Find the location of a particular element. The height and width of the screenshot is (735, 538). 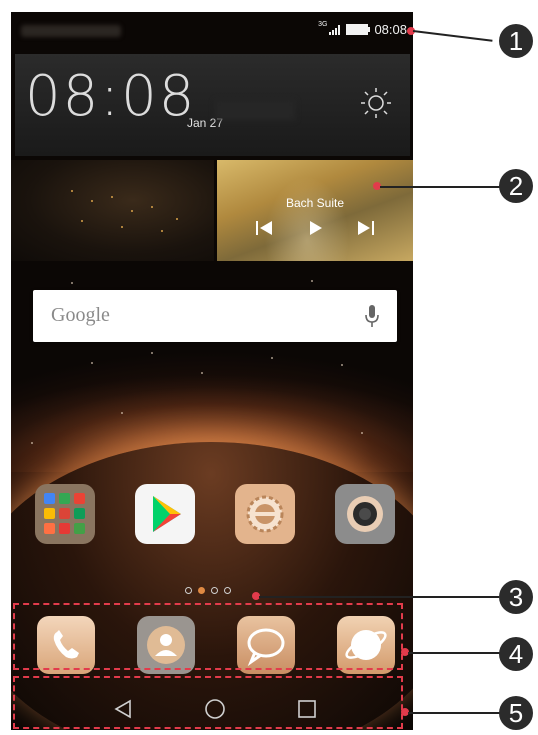

dock-highlight is located at coordinates (208, 636).